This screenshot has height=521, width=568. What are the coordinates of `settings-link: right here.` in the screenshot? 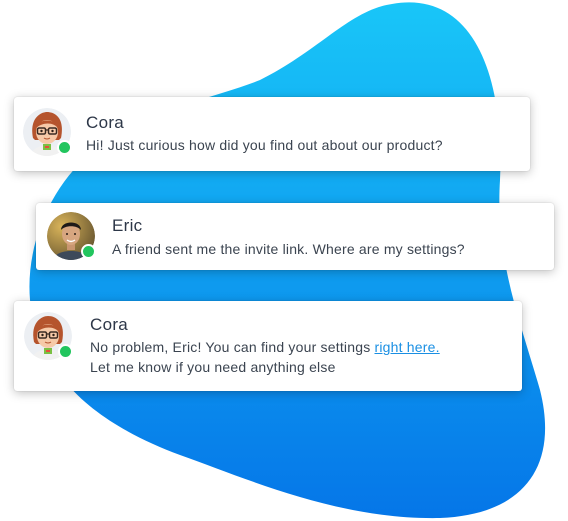 It's located at (406, 347).